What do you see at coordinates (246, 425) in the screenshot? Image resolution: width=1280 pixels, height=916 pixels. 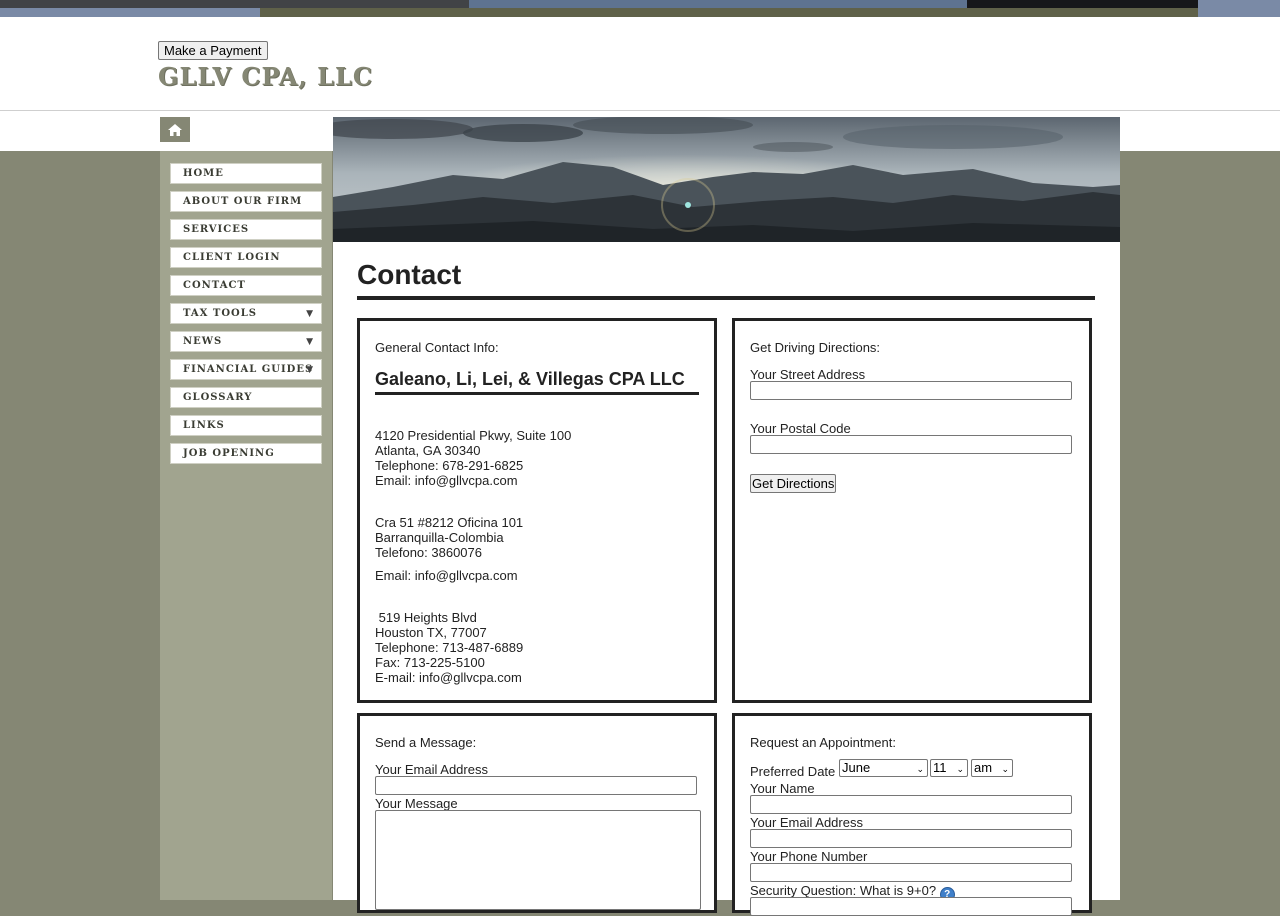 I see `nav-item-links: LINKS` at bounding box center [246, 425].